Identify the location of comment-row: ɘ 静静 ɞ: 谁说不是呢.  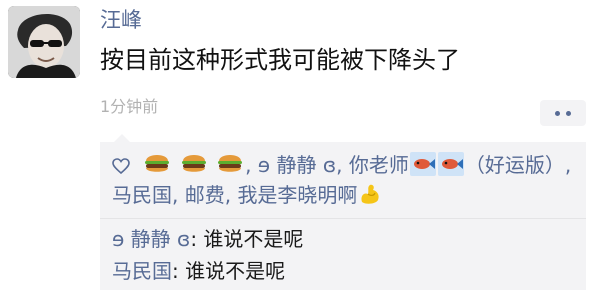
(207, 239).